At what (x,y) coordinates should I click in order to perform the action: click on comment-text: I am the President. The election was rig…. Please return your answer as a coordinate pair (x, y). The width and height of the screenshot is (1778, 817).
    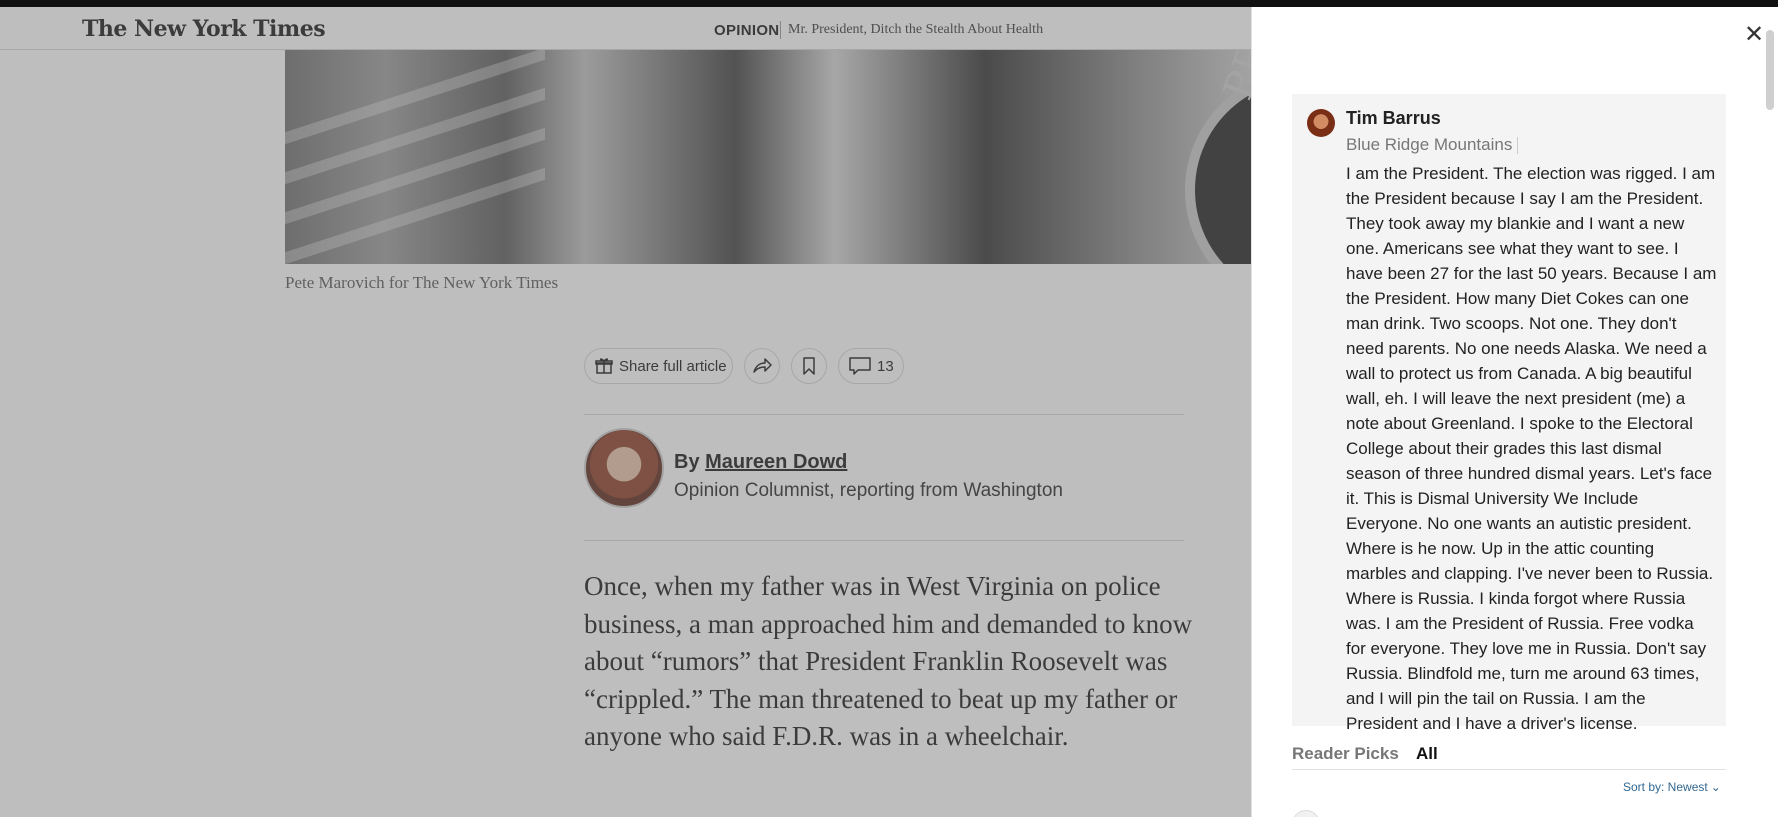
    Looking at the image, I should click on (1531, 448).